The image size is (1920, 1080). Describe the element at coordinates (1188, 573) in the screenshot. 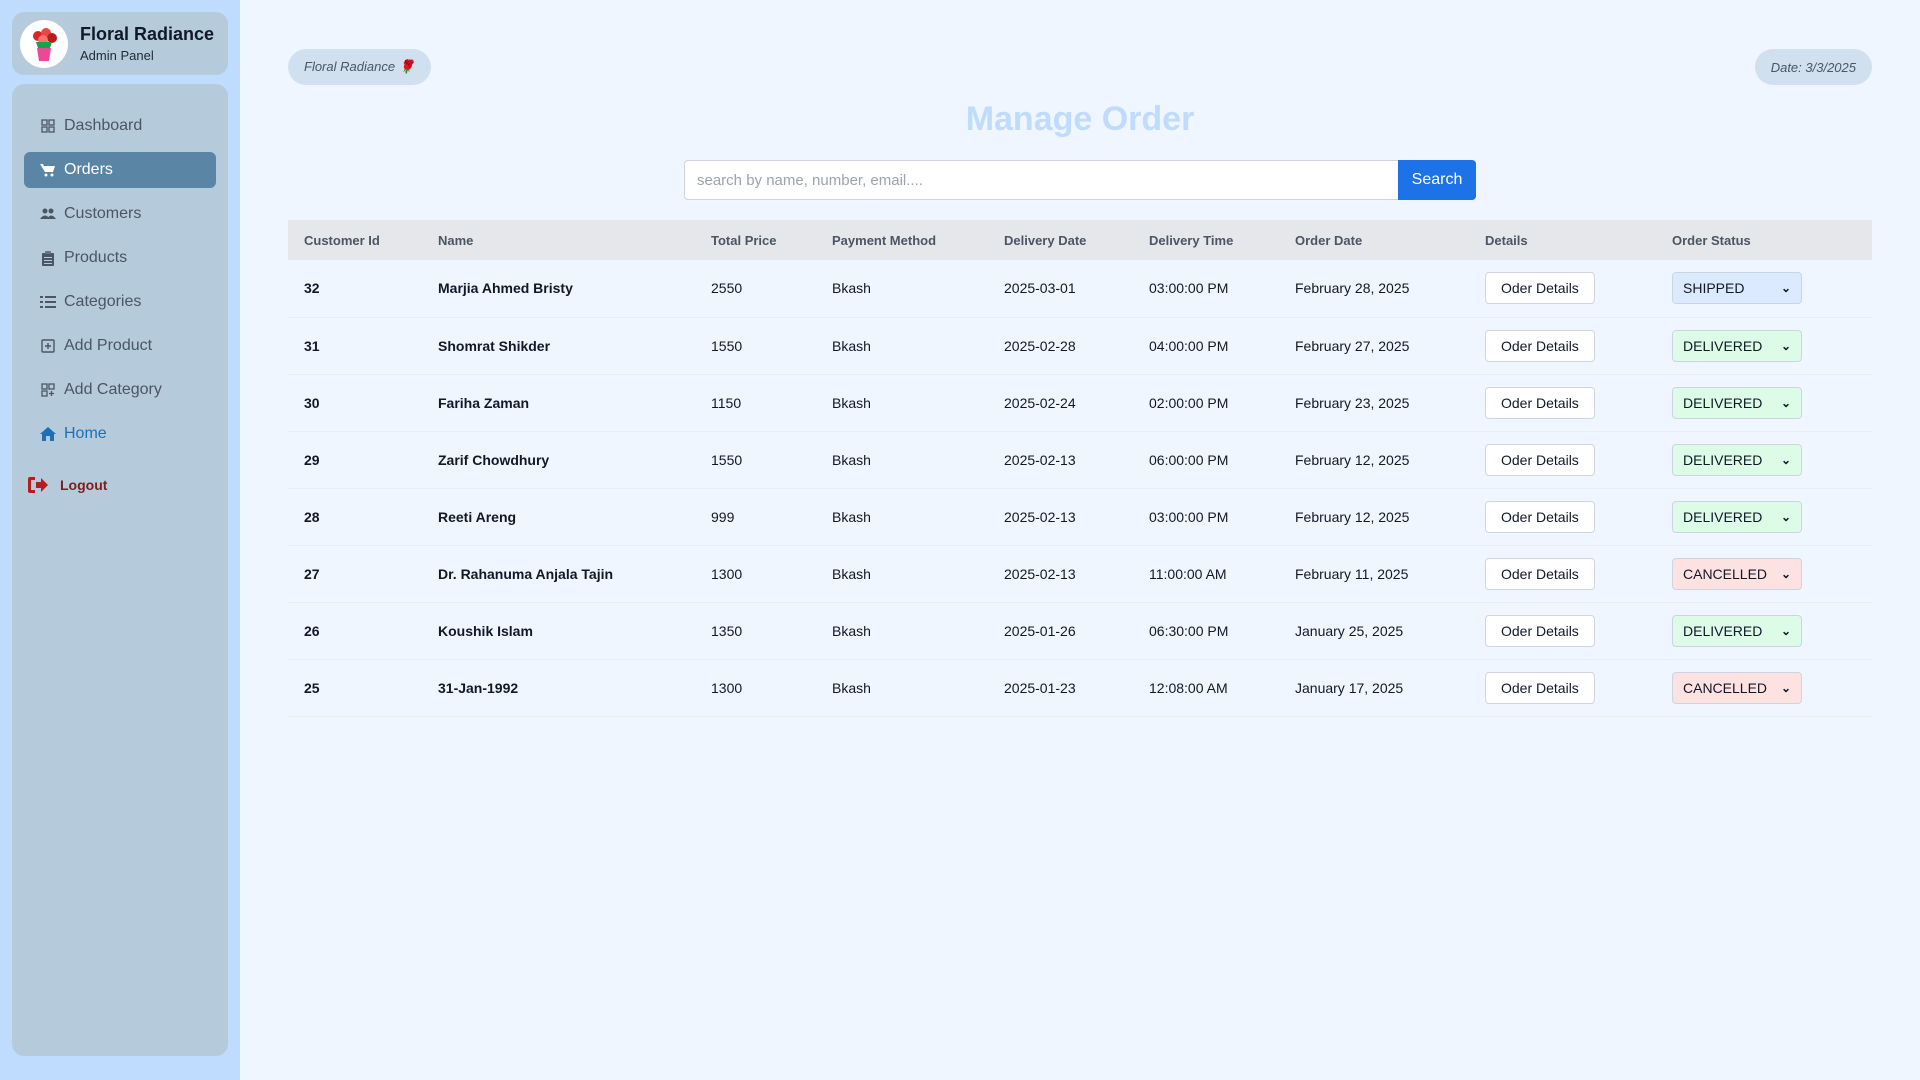

I see `delivery-time-cell: 11:00:00 AM` at that location.